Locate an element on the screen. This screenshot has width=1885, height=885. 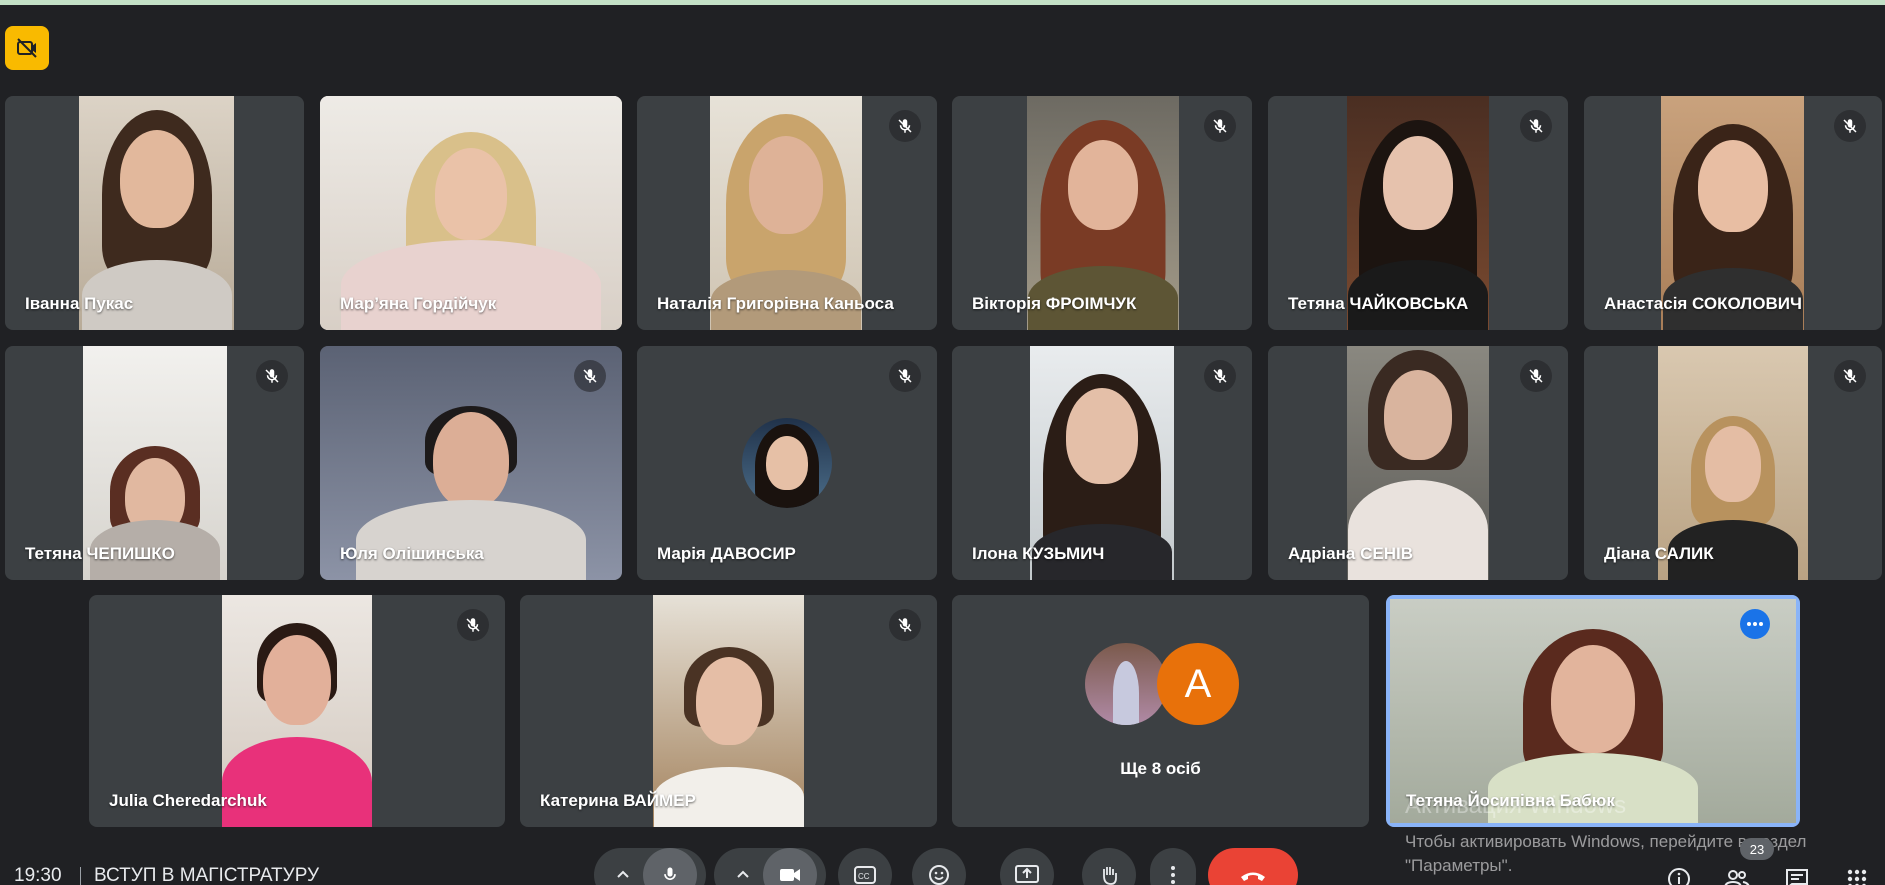
participant-name: Марія ДАВОСИР is located at coordinates (726, 553).